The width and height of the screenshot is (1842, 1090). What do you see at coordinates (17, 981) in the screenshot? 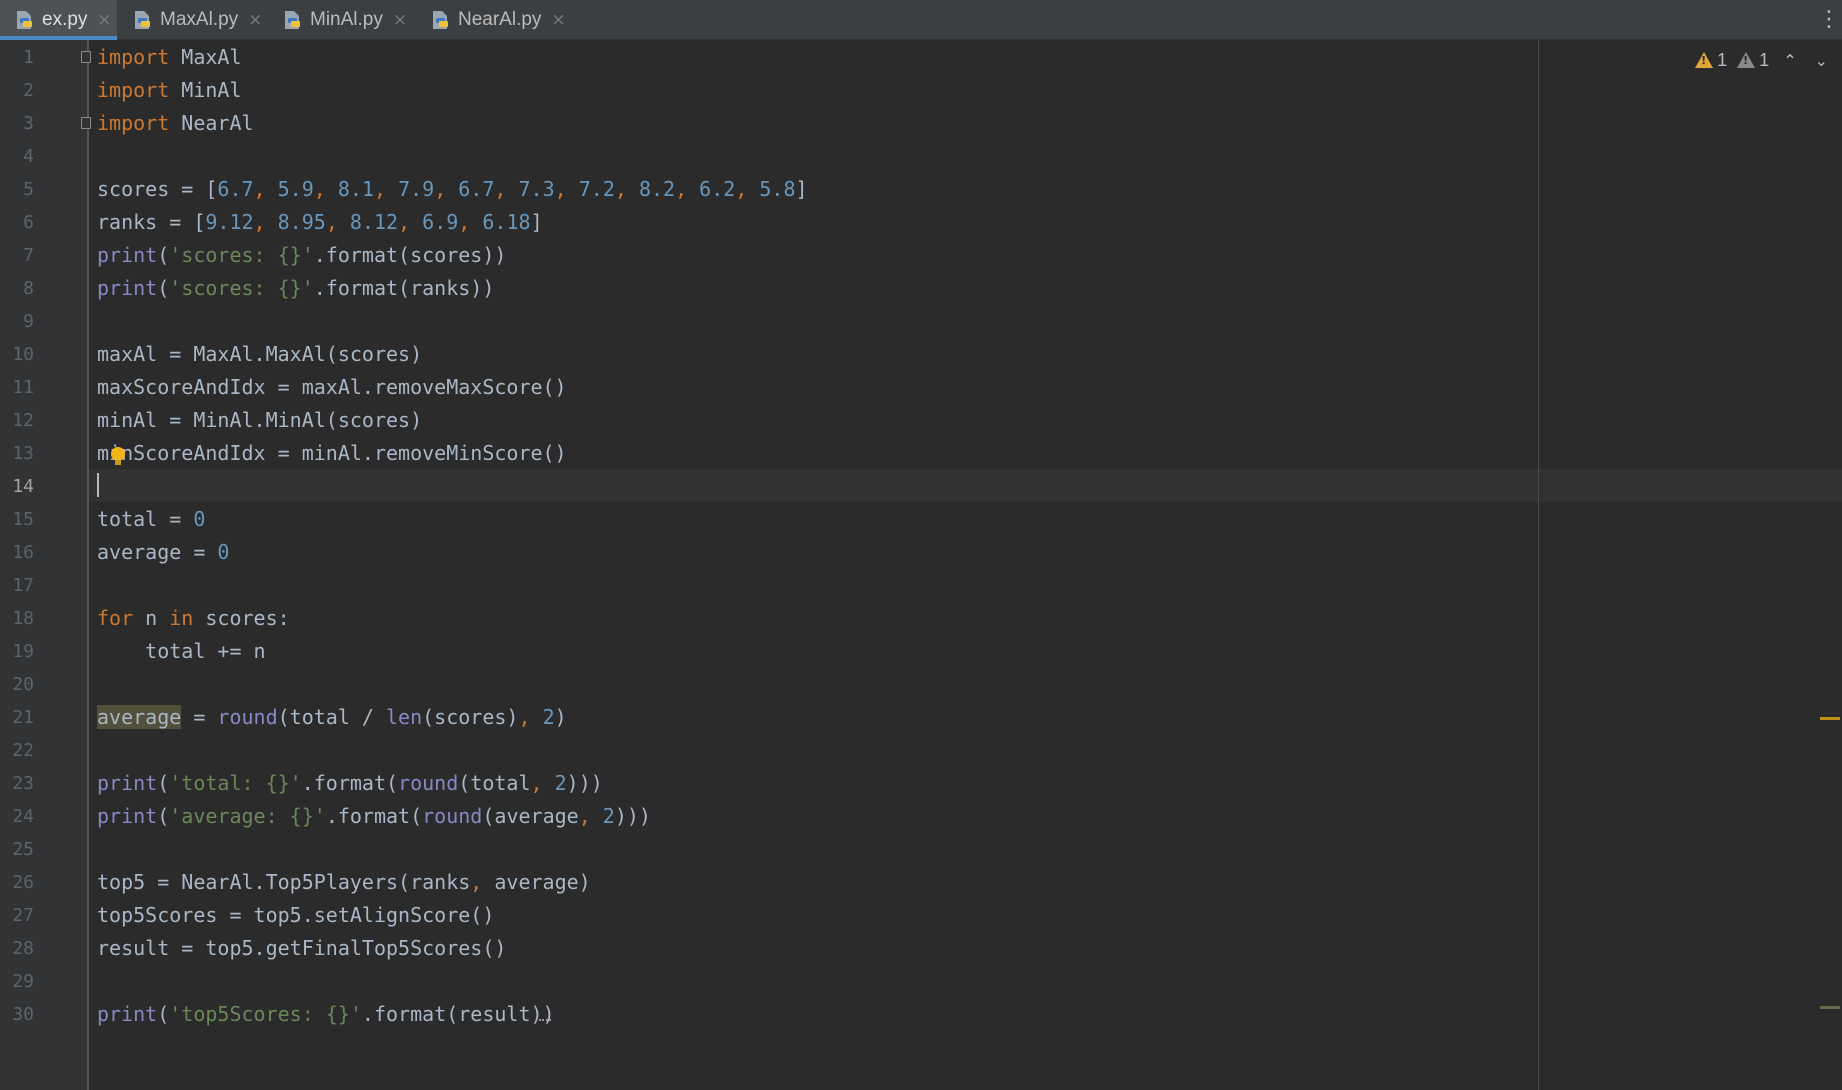
I see `line-number: 29` at bounding box center [17, 981].